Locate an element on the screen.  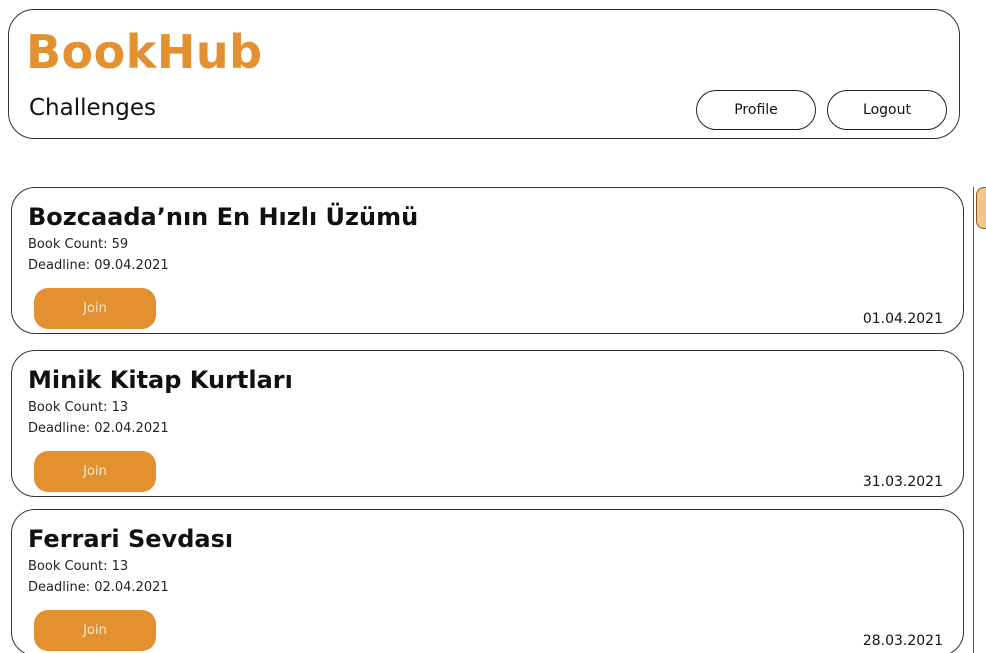
challenge-date: 31.03.2021 is located at coordinates (902, 482).